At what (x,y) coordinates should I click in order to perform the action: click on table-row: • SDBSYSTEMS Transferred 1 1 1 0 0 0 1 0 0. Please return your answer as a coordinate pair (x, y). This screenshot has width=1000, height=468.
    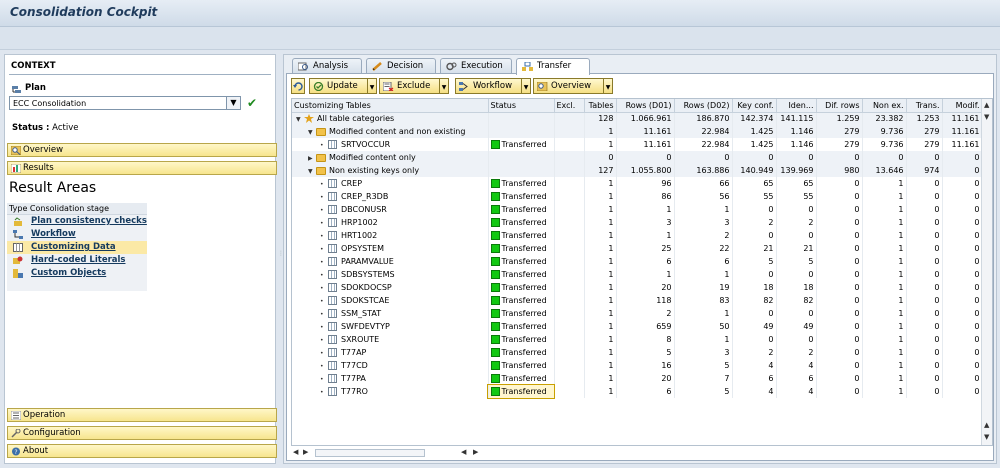
    Looking at the image, I should click on (637, 274).